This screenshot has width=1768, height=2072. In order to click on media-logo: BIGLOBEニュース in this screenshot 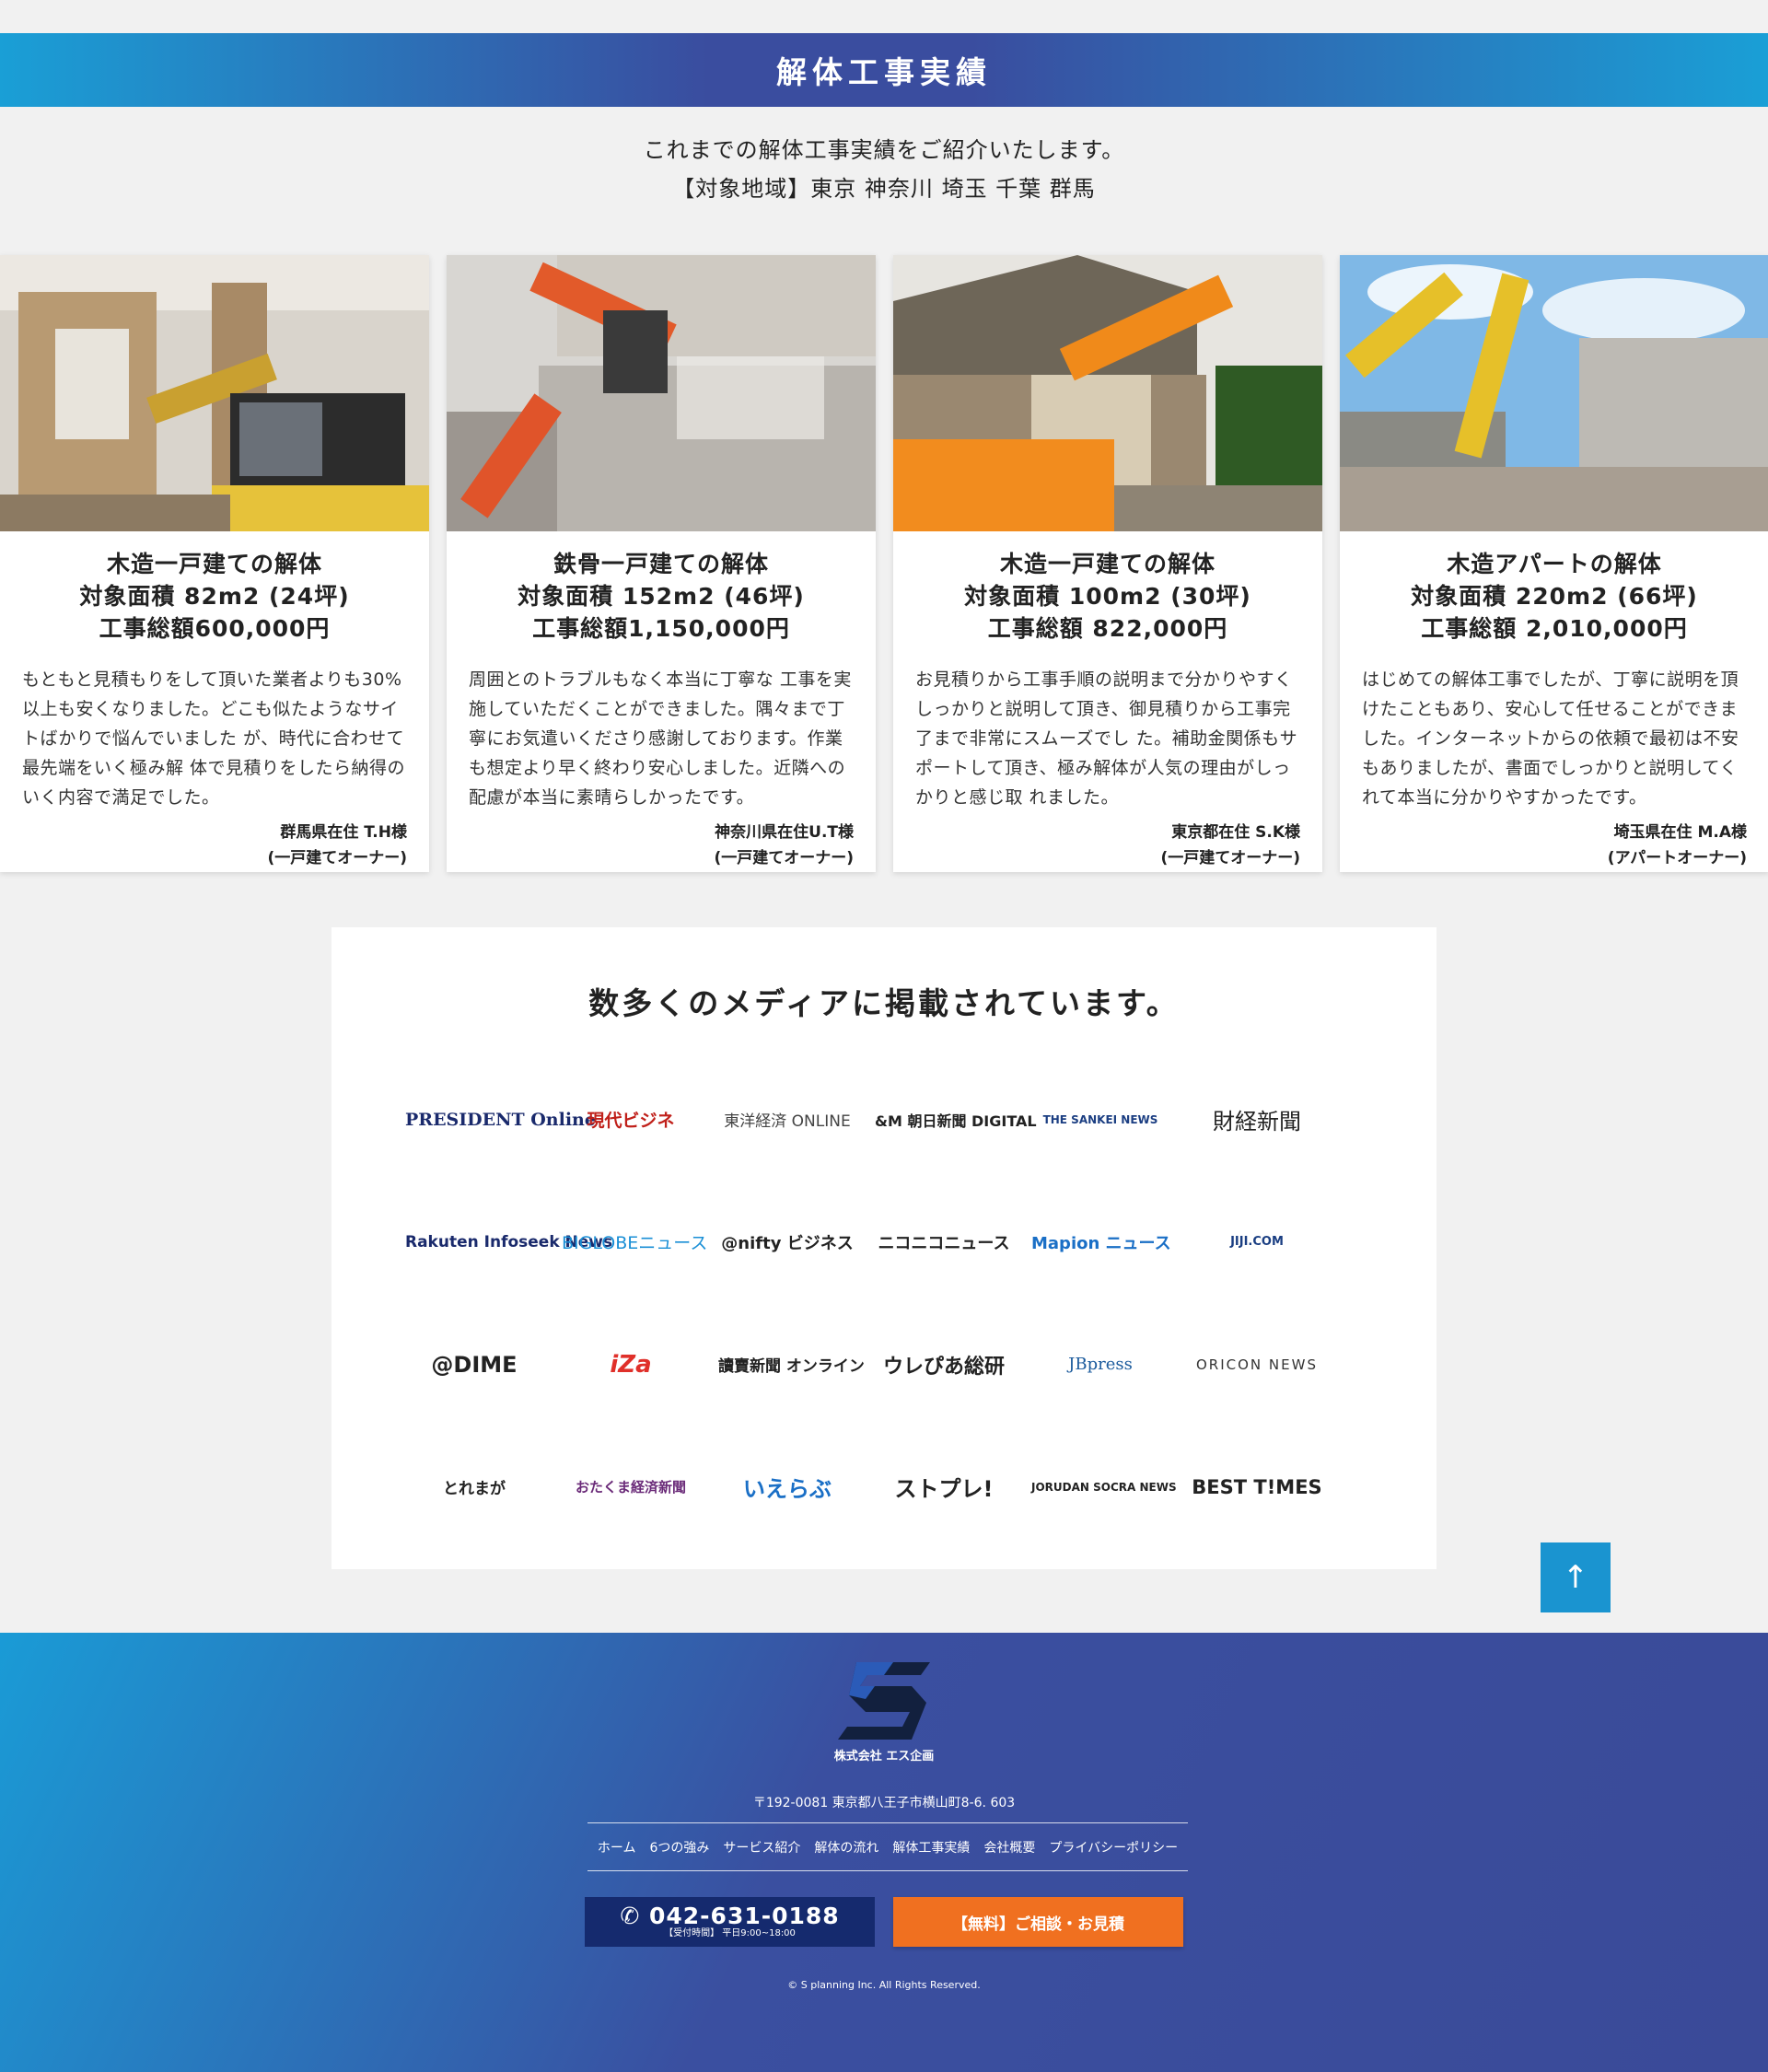, I will do `click(635, 1243)`.